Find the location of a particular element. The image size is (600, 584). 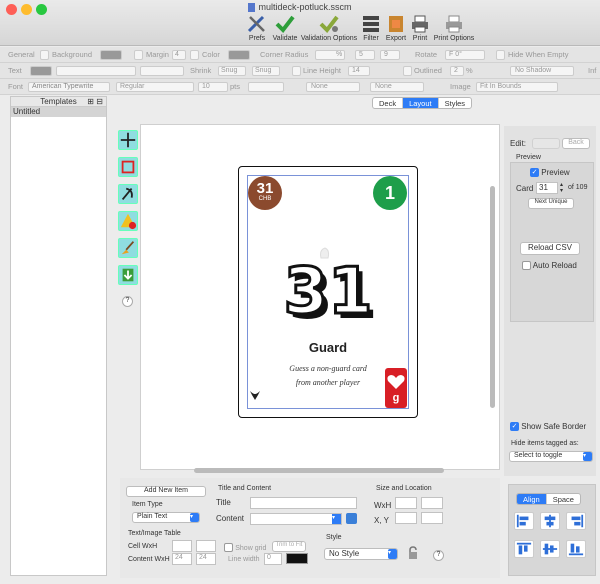

broom-icon is located at coordinates (128, 248).